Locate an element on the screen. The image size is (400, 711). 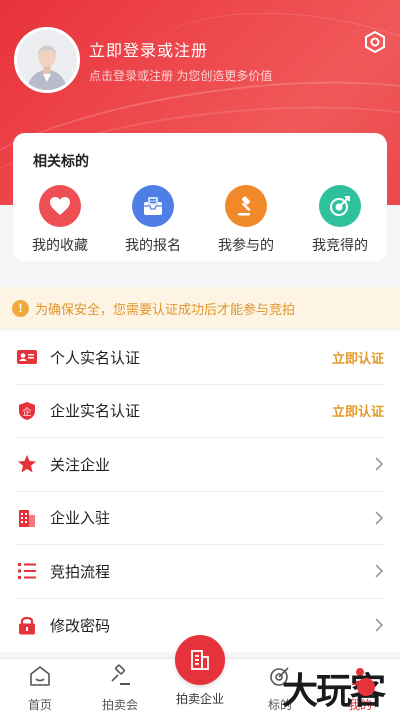
target-icon is located at coordinates (340, 206).